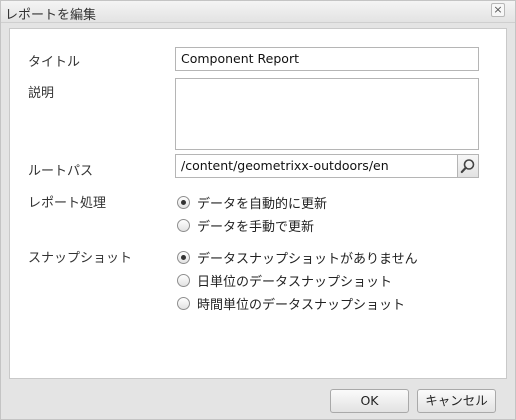 Image resolution: width=516 pixels, height=420 pixels. I want to click on description-textarea, so click(327, 114).